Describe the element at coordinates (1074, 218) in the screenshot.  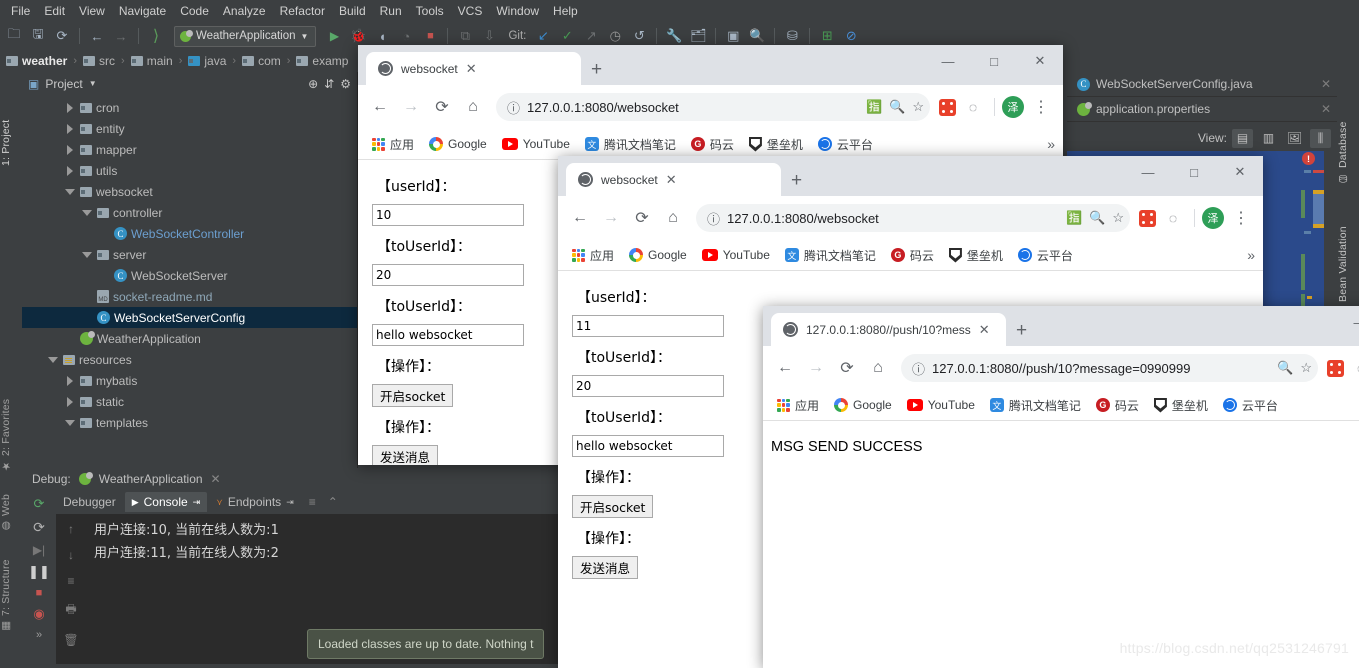
I see `translate-icon: 🈯` at that location.